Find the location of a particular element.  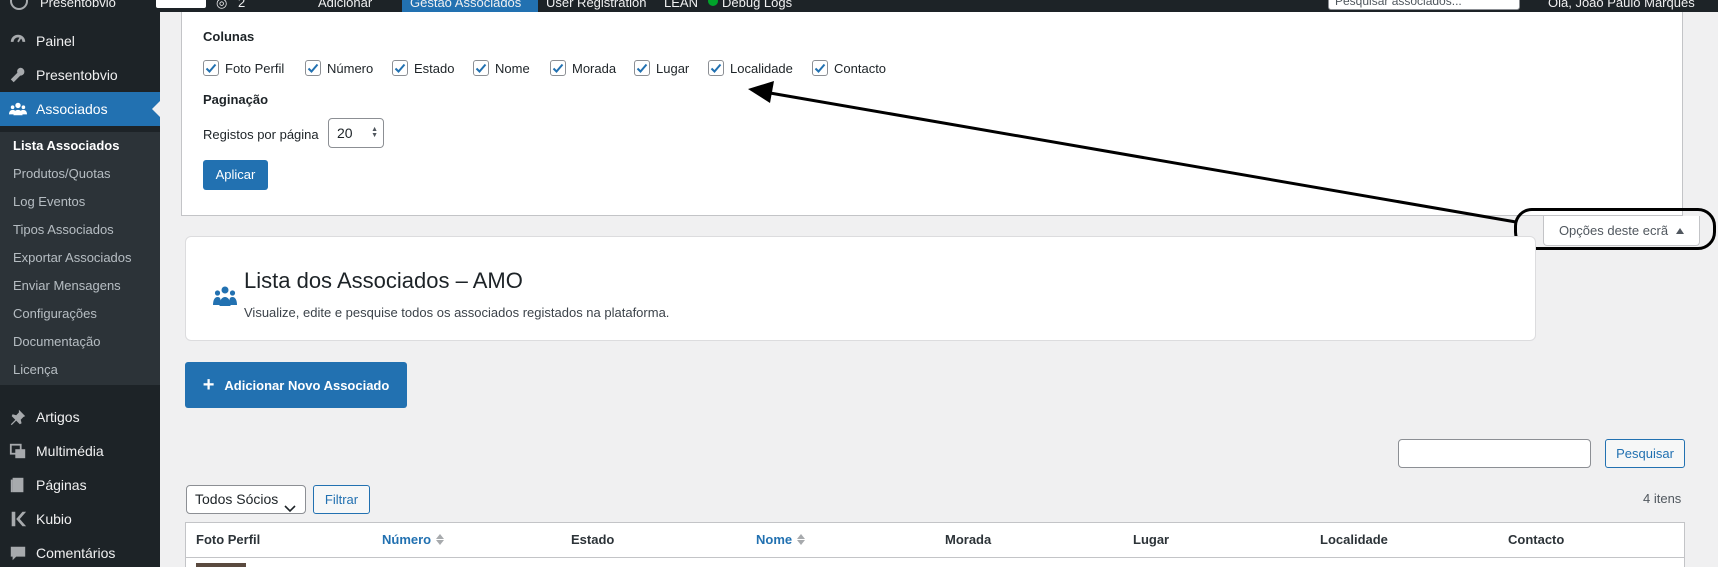

groups-icon is located at coordinates (225, 297).